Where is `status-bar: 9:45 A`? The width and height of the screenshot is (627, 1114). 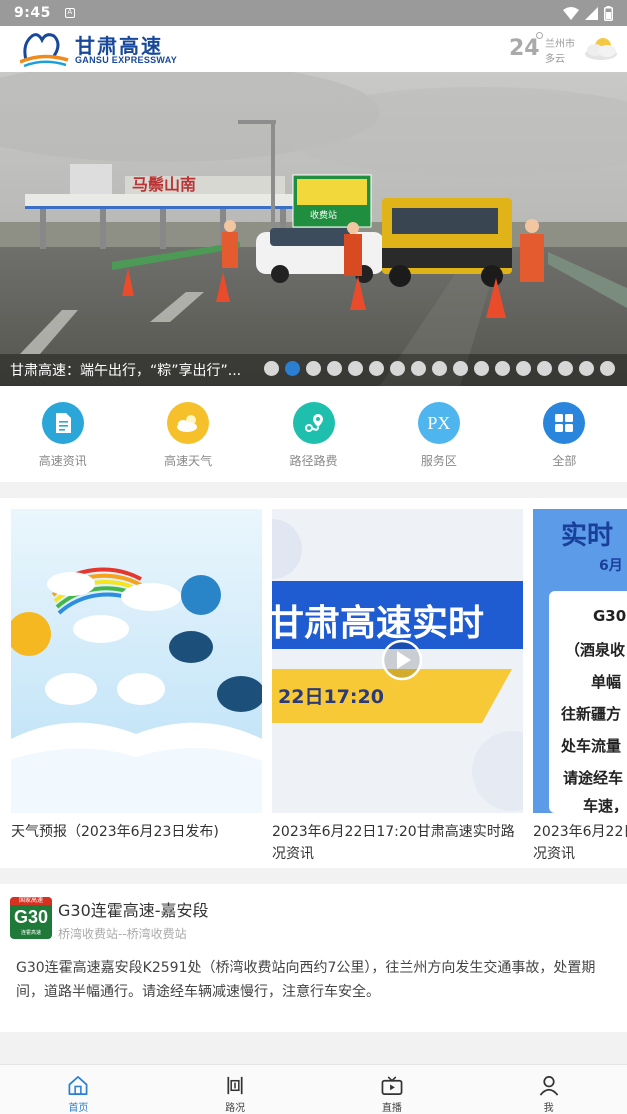
status-bar: 9:45 A is located at coordinates (313, 13).